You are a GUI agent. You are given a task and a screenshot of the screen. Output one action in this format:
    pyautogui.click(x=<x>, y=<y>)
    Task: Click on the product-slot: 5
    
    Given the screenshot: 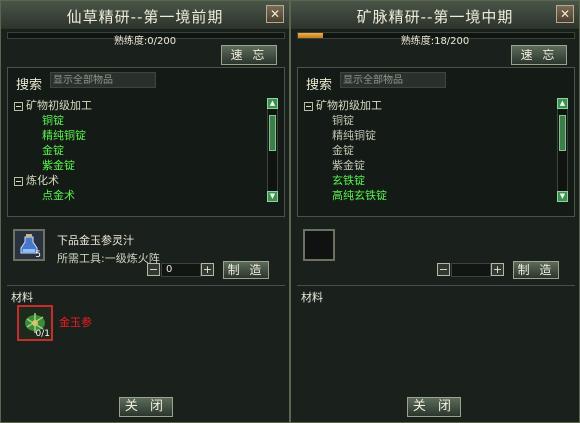 What is the action you would take?
    pyautogui.click(x=29, y=245)
    